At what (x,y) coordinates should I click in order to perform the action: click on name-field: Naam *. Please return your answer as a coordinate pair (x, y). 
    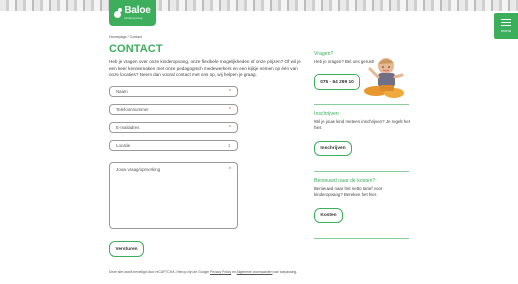
    Looking at the image, I should click on (173, 91).